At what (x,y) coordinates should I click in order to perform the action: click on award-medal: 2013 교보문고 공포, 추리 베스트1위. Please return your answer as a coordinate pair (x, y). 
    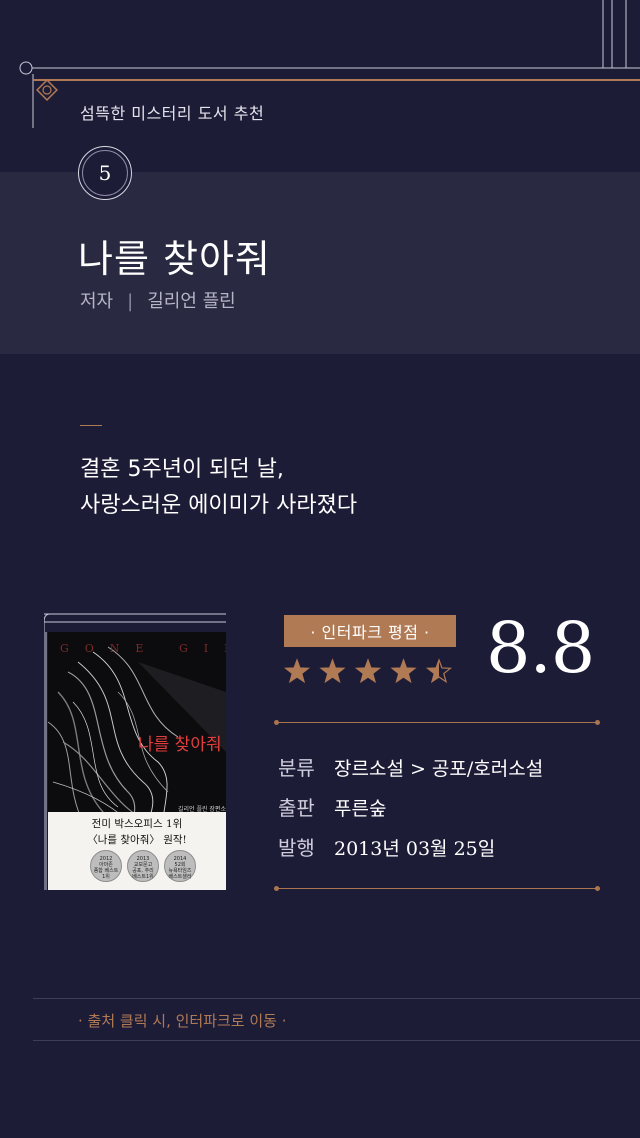
    Looking at the image, I should click on (143, 866).